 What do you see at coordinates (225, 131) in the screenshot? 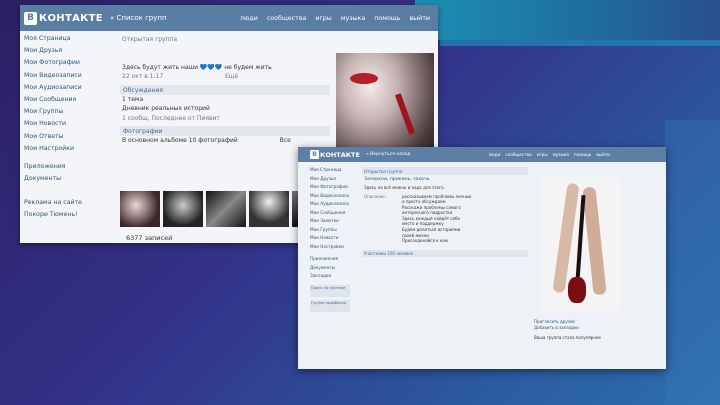
I see `photos-header: Фотографии` at bounding box center [225, 131].